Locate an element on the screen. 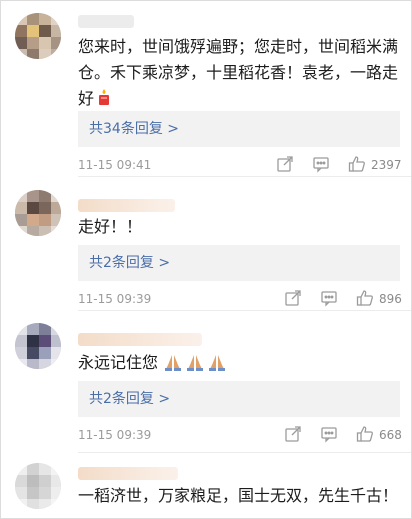  comment-text: 走好！！ is located at coordinates (110, 226).